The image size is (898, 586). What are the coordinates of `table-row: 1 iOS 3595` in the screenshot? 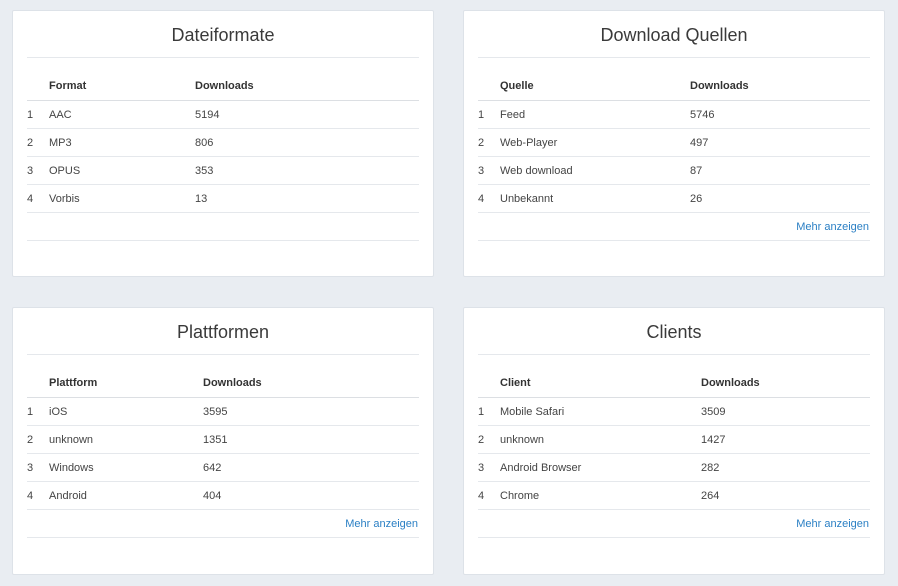 It's located at (223, 411).